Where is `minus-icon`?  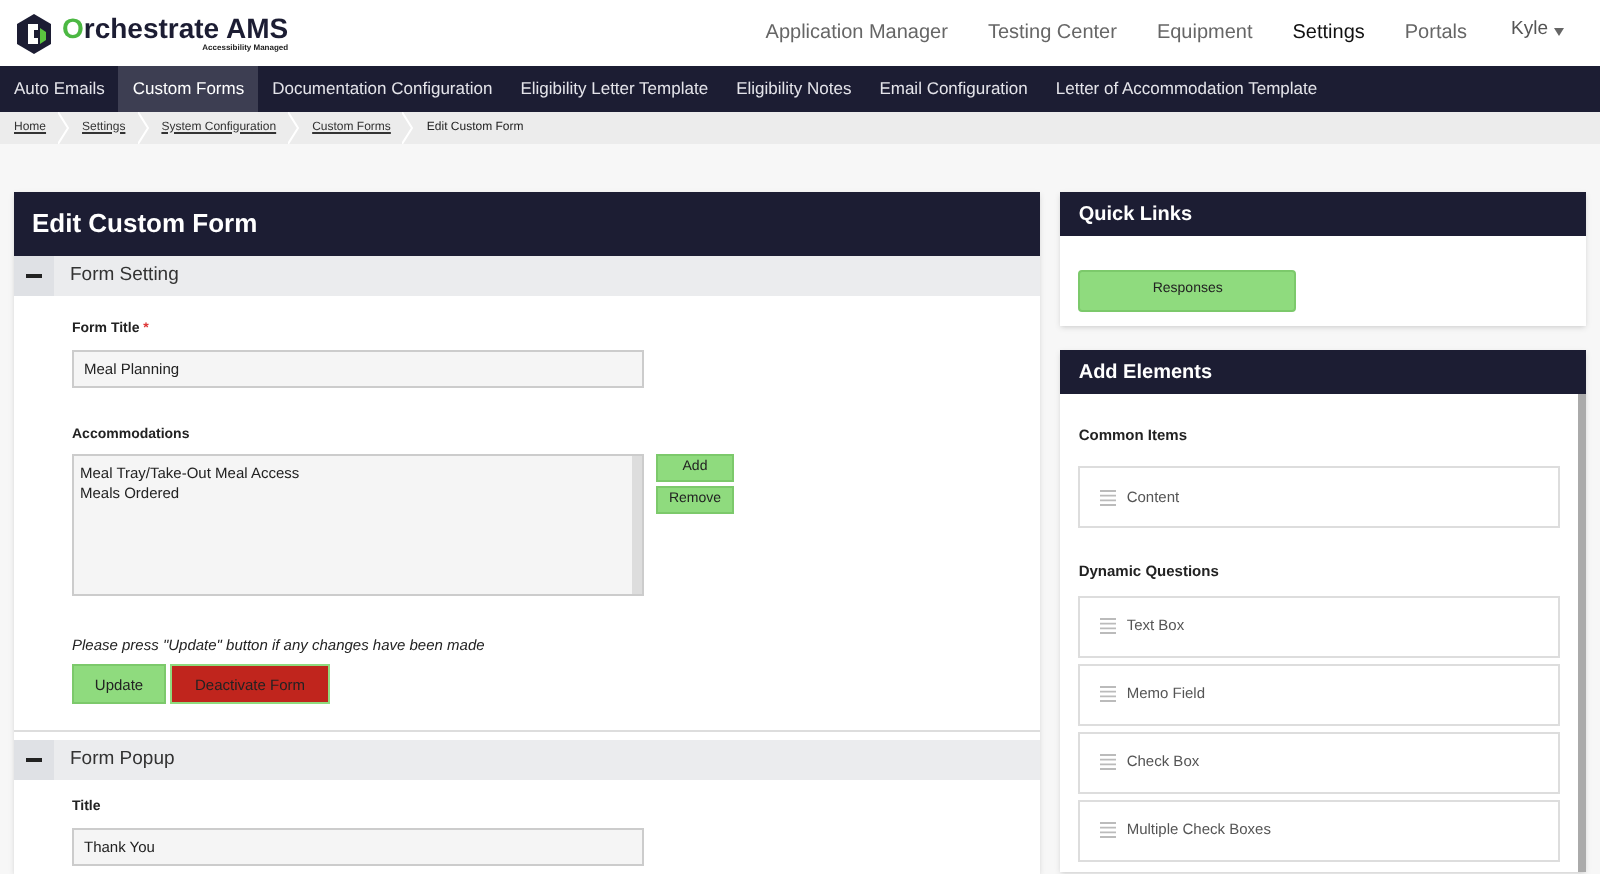 minus-icon is located at coordinates (34, 760).